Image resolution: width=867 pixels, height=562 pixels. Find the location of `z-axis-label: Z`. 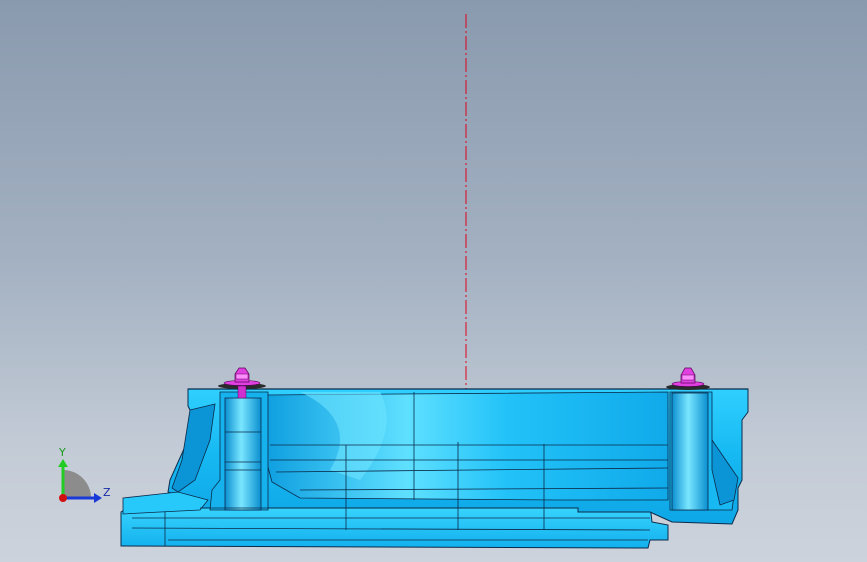

z-axis-label: Z is located at coordinates (107, 492).